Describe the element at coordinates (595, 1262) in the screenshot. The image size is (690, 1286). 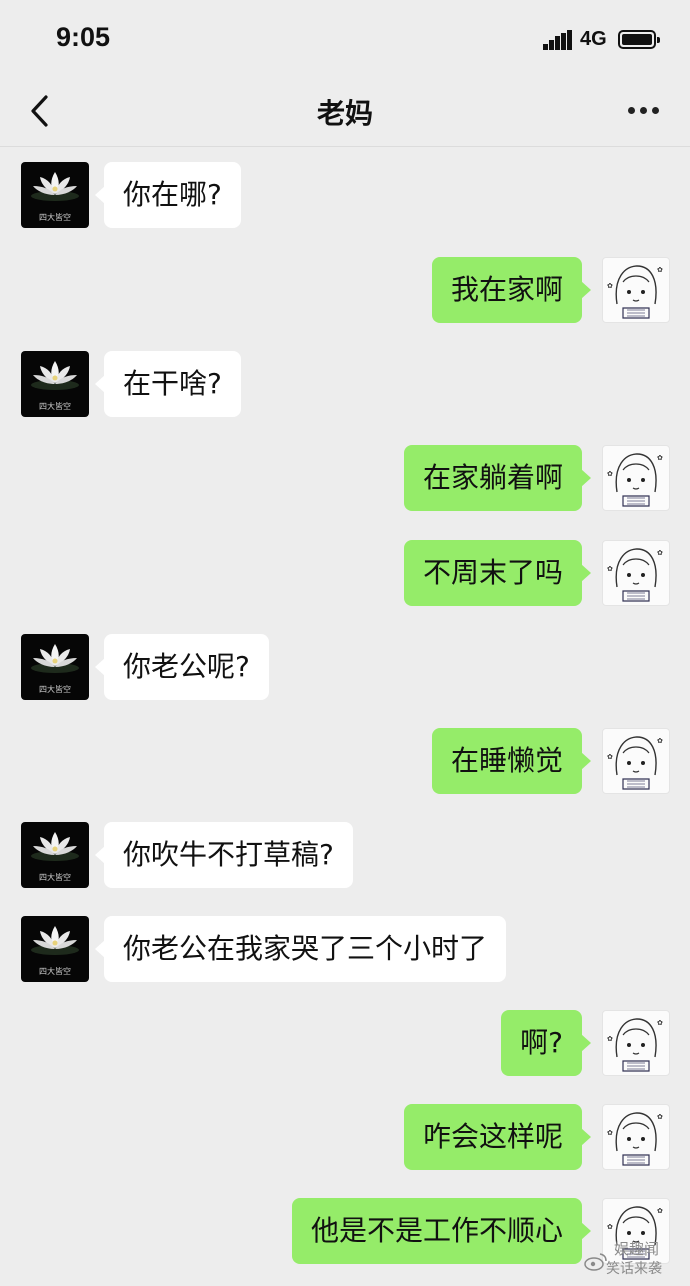
I see `weibo-icon` at that location.